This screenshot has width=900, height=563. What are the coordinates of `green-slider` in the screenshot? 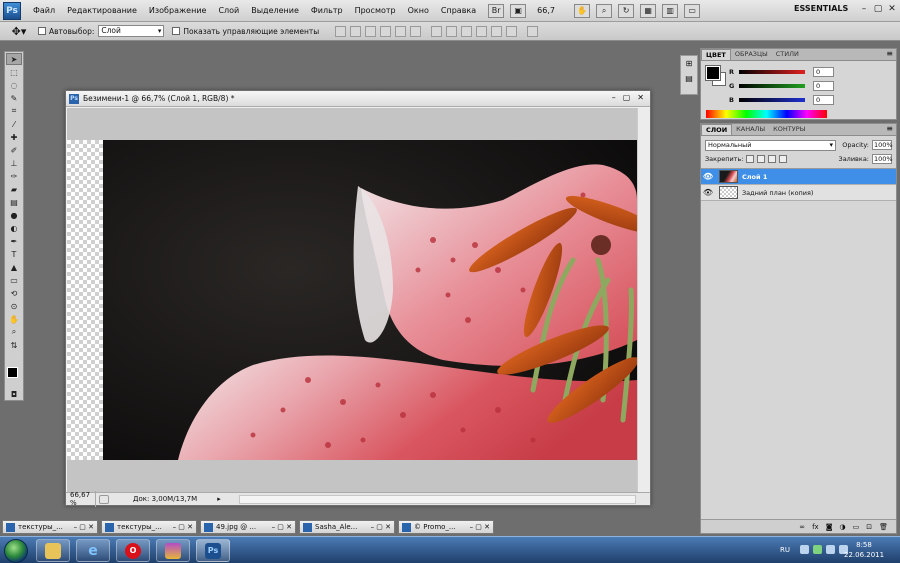 It's located at (772, 85).